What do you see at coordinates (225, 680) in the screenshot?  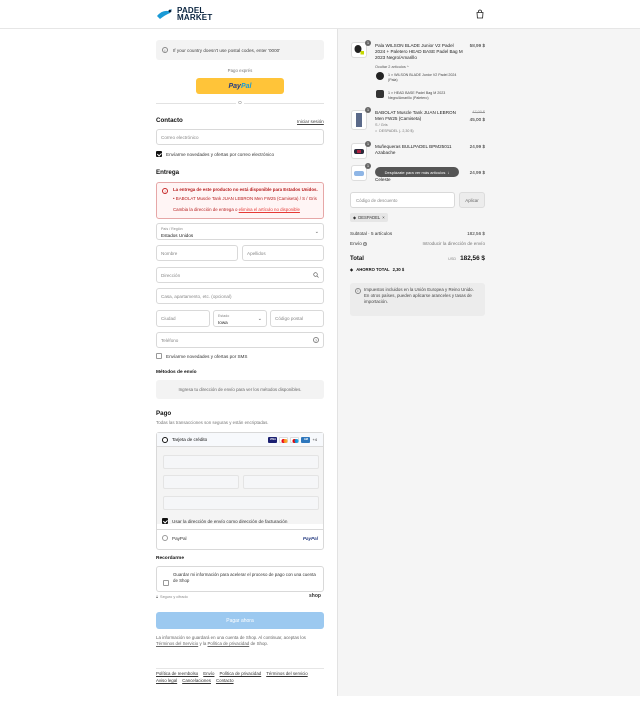 I see `footer-link-contact: Contacto` at bounding box center [225, 680].